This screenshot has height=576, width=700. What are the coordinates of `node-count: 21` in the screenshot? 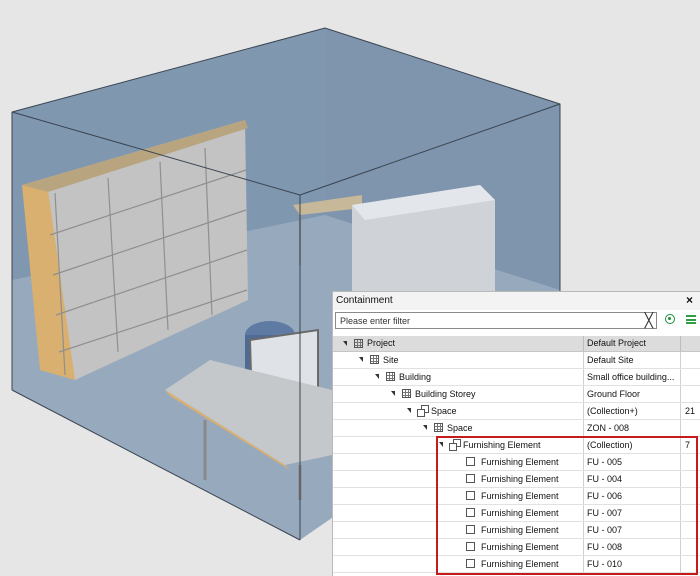 It's located at (690, 411).